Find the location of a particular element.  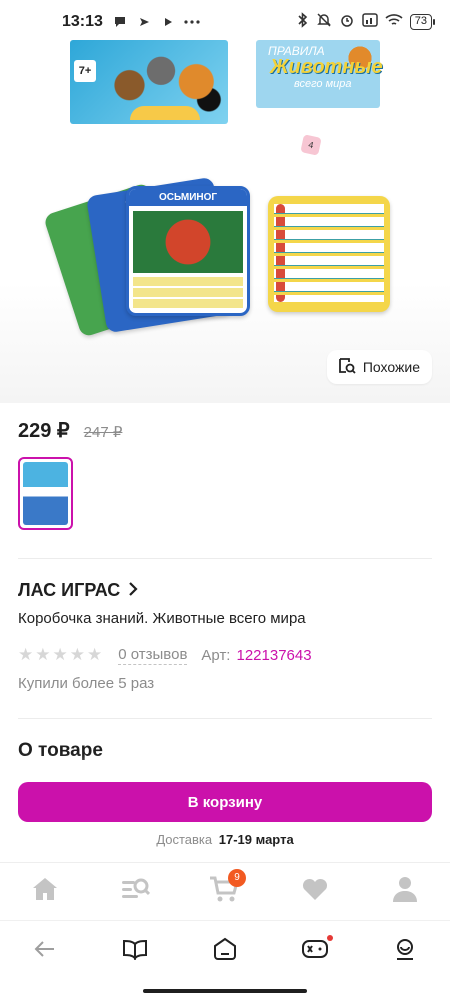

notification-dot is located at coordinates (330, 938).